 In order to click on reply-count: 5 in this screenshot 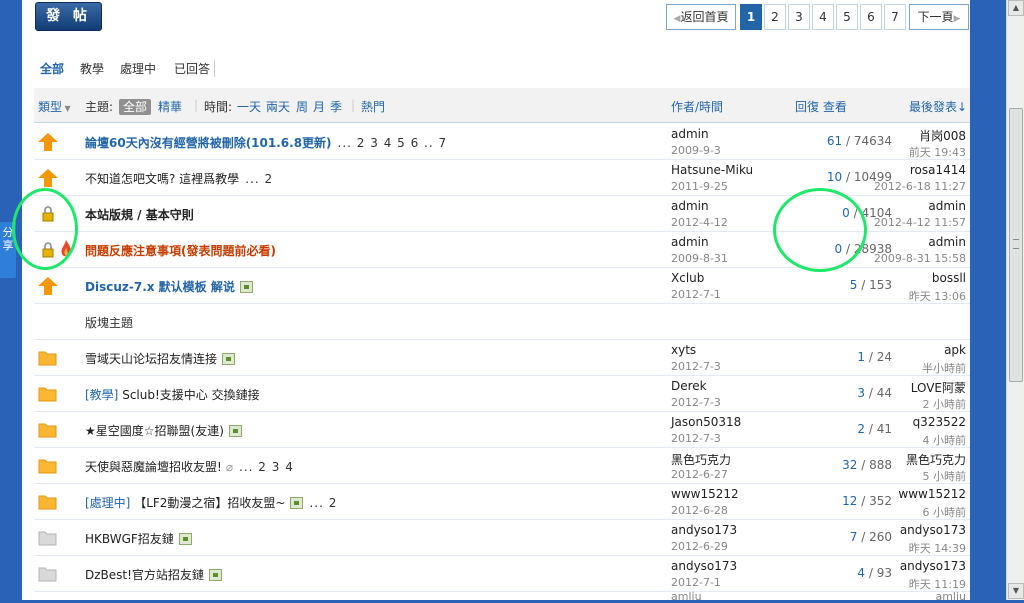, I will do `click(854, 285)`.